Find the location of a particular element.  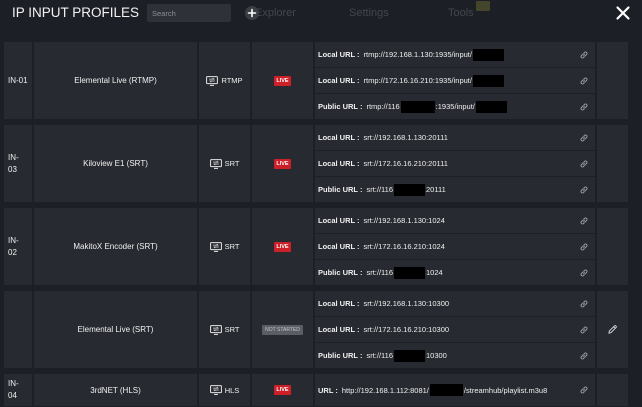

status-cell: NOT STARTED is located at coordinates (282, 329).